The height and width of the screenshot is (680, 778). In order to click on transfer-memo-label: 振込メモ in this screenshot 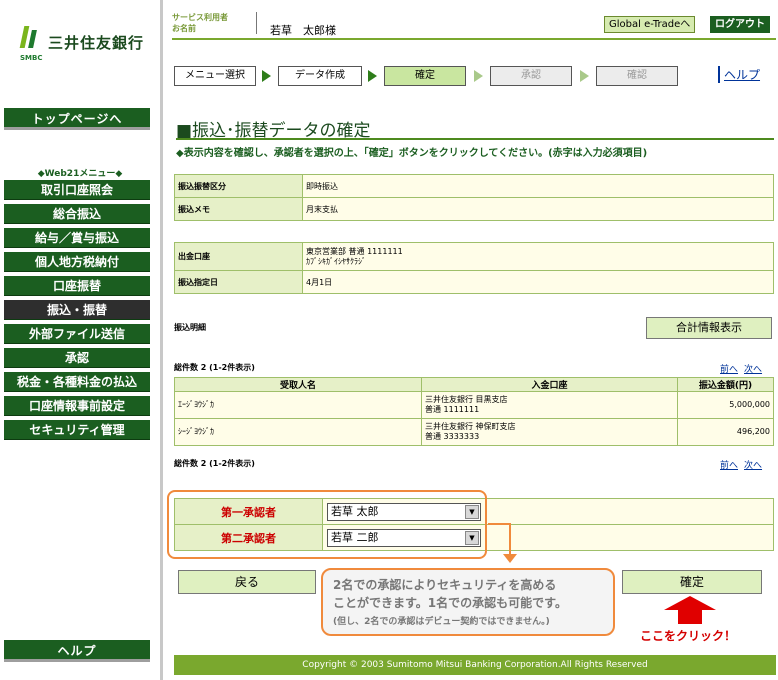, I will do `click(238, 209)`.